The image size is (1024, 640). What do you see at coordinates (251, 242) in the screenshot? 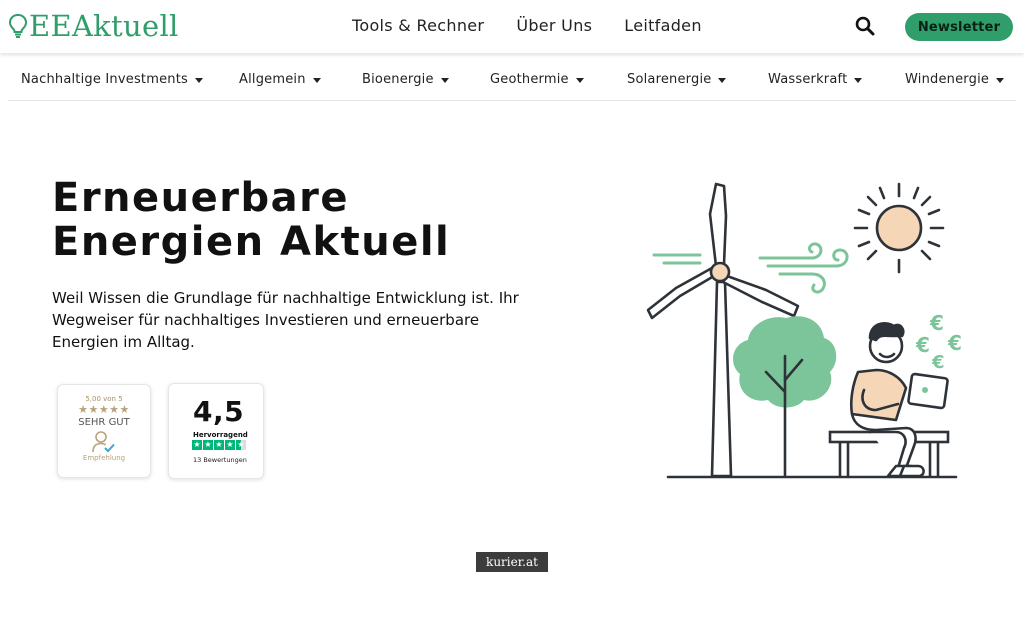
I see `hero-title-line-2: Energien Aktuell` at bounding box center [251, 242].